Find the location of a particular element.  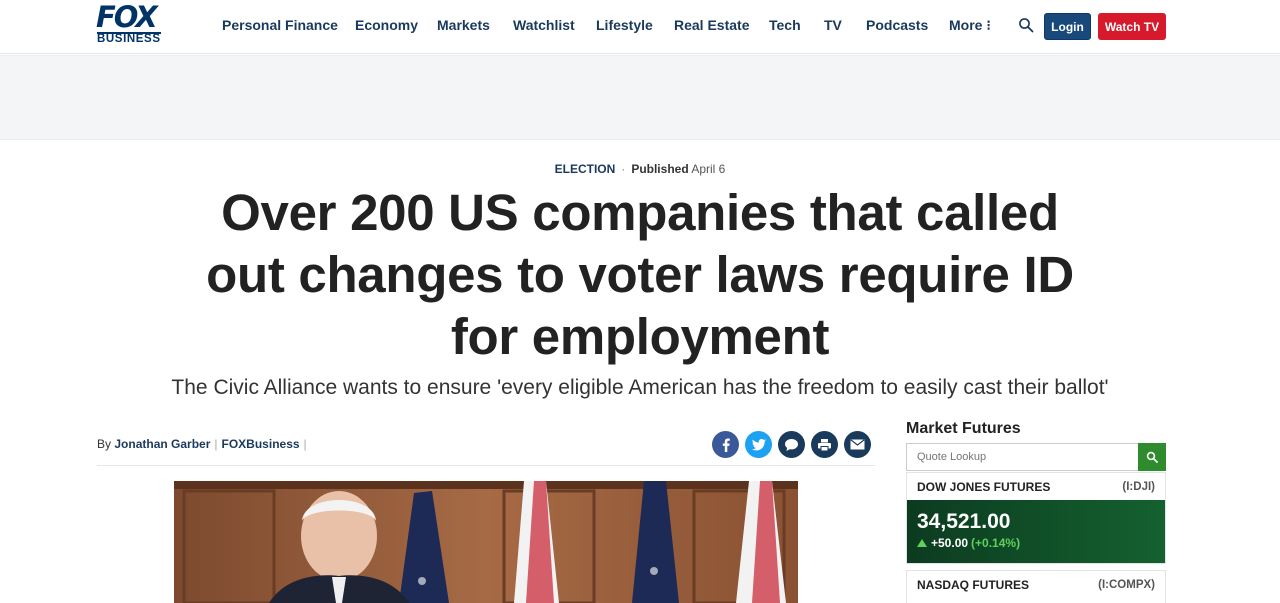

watch-tv-button: Watch TV is located at coordinates (1132, 26).